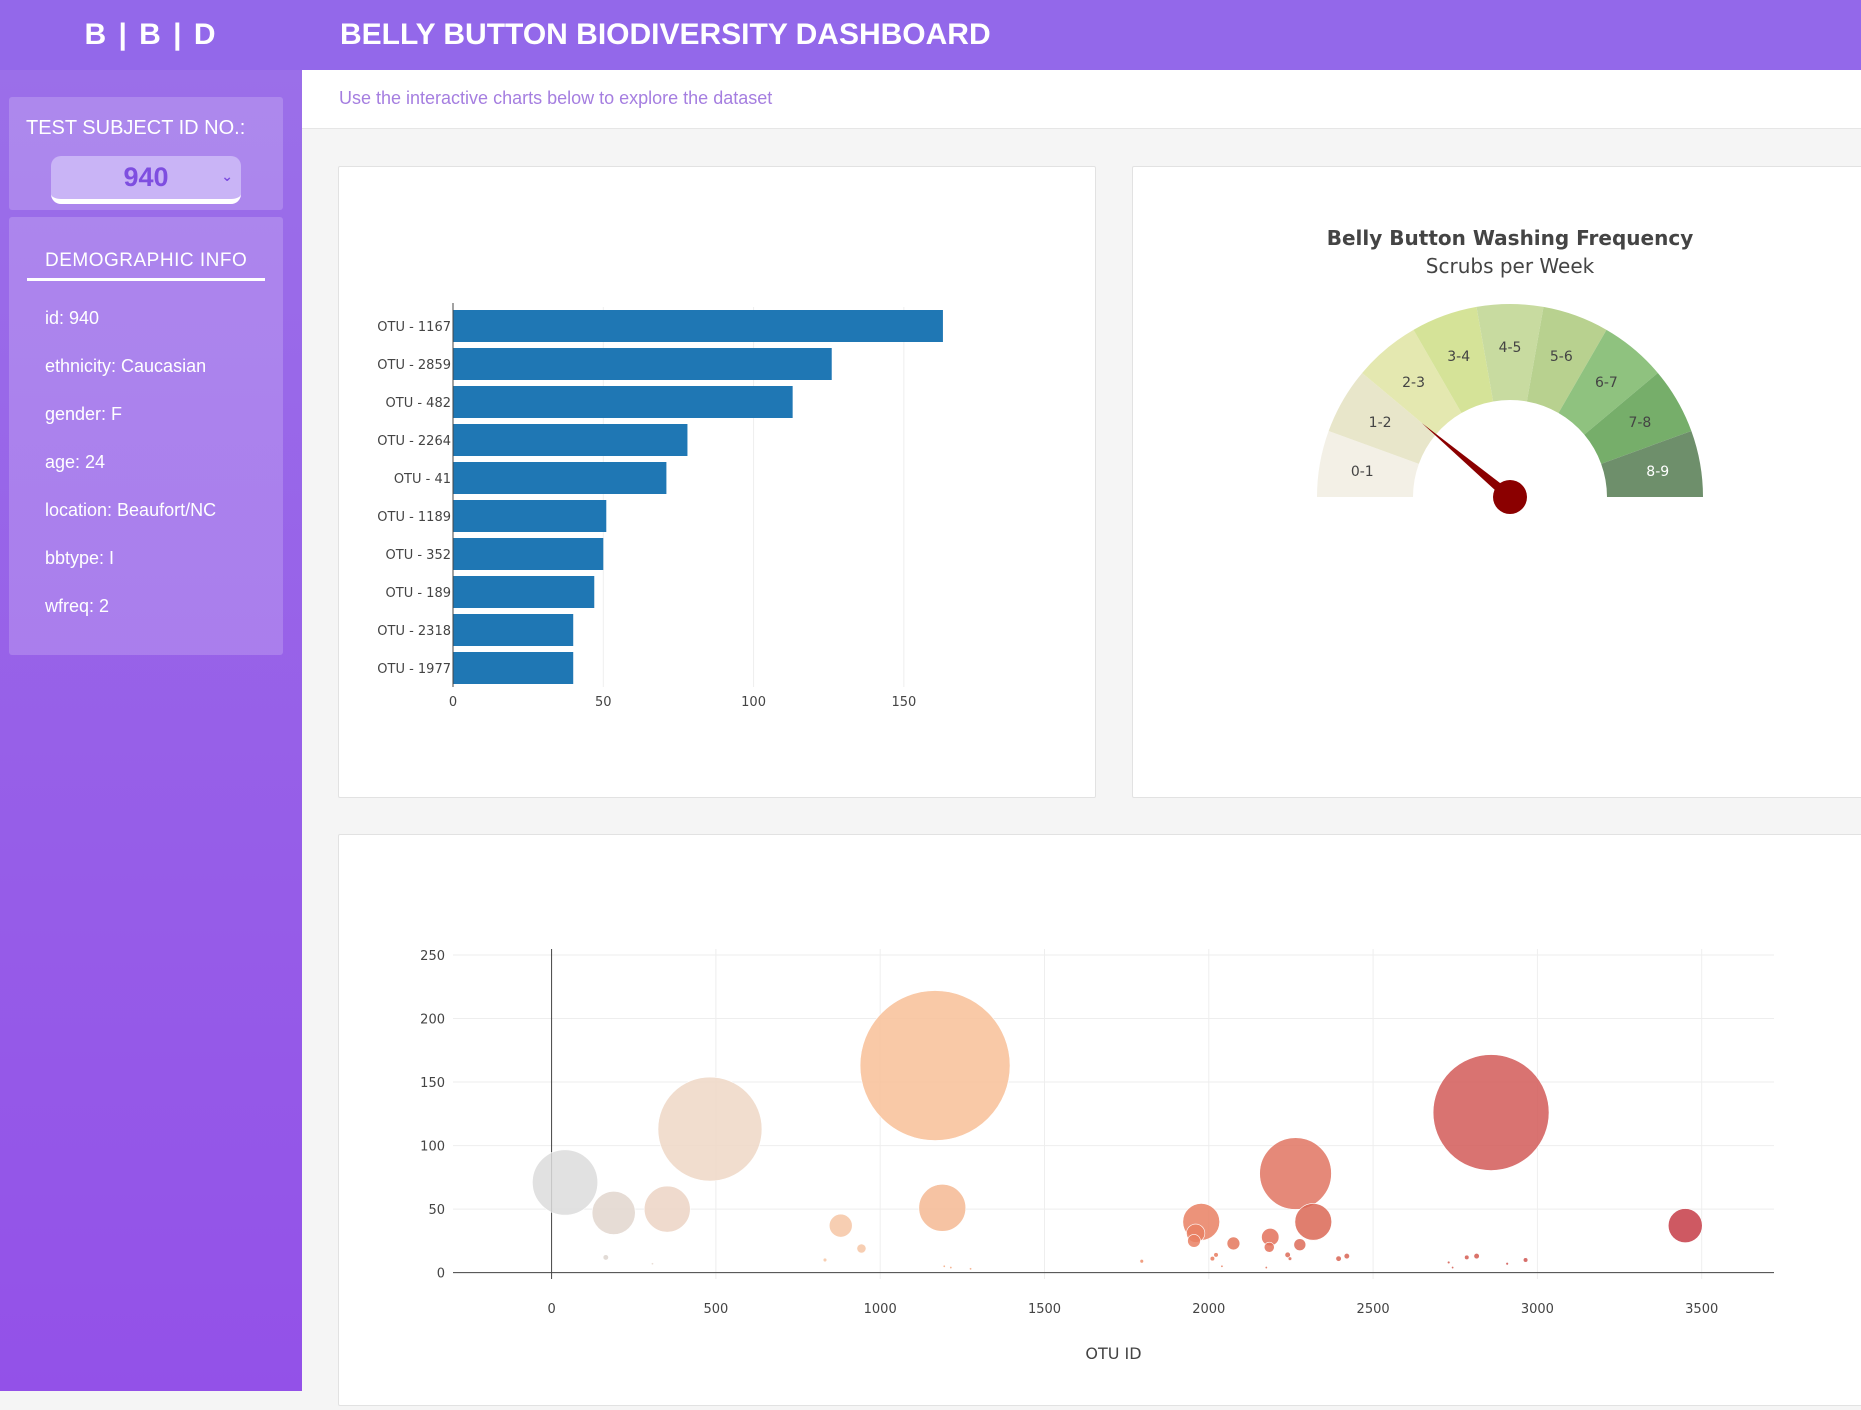 This screenshot has height=1410, width=1861. I want to click on x-tick-label: 3000, so click(1537, 1309).